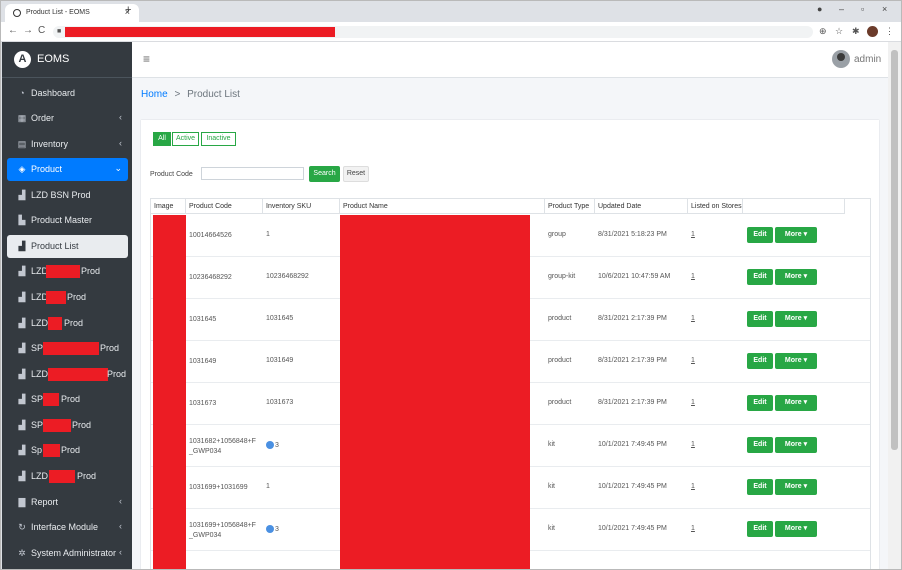 This screenshot has height=570, width=902. I want to click on product-type-cell: product, so click(560, 402).